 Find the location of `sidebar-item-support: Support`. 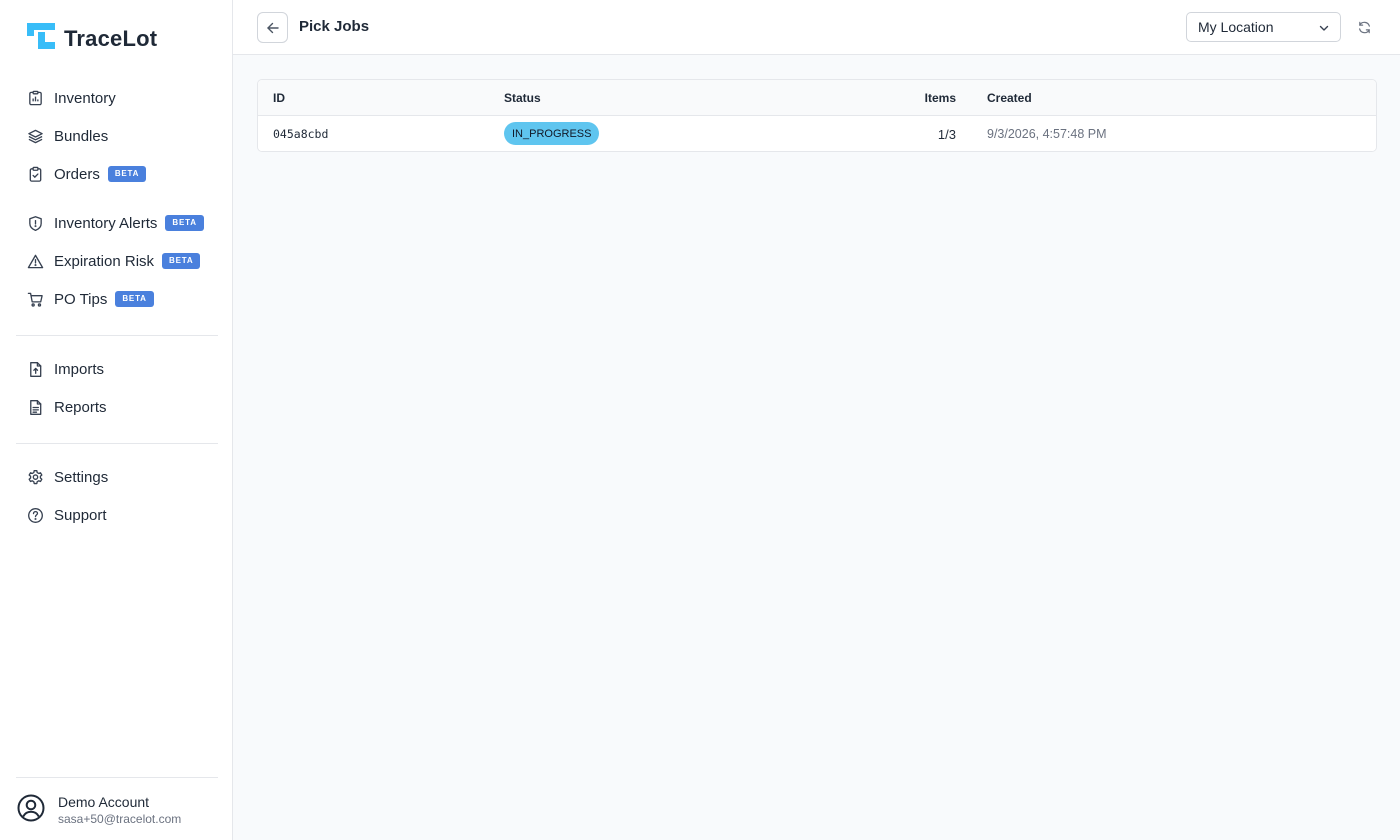

sidebar-item-support: Support is located at coordinates (117, 515).